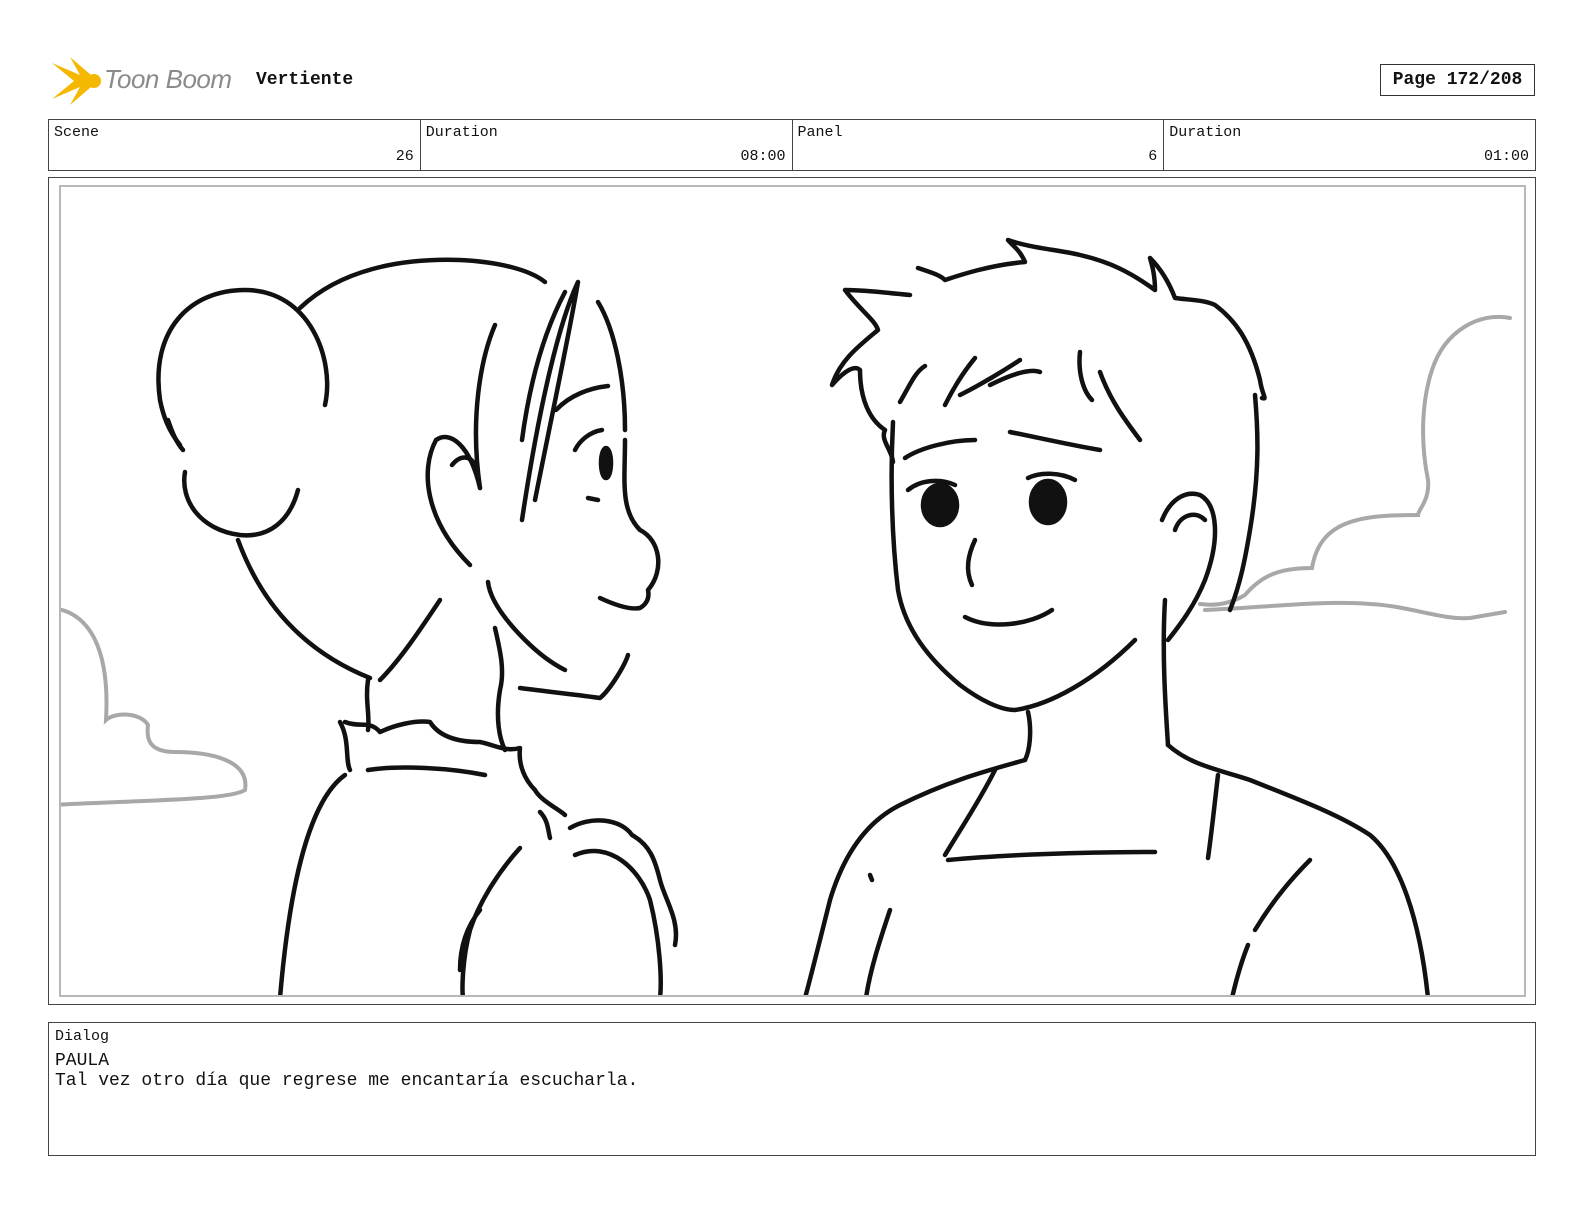 This screenshot has height=1224, width=1584. What do you see at coordinates (940, 449) in the screenshot?
I see `eyebrow-left` at bounding box center [940, 449].